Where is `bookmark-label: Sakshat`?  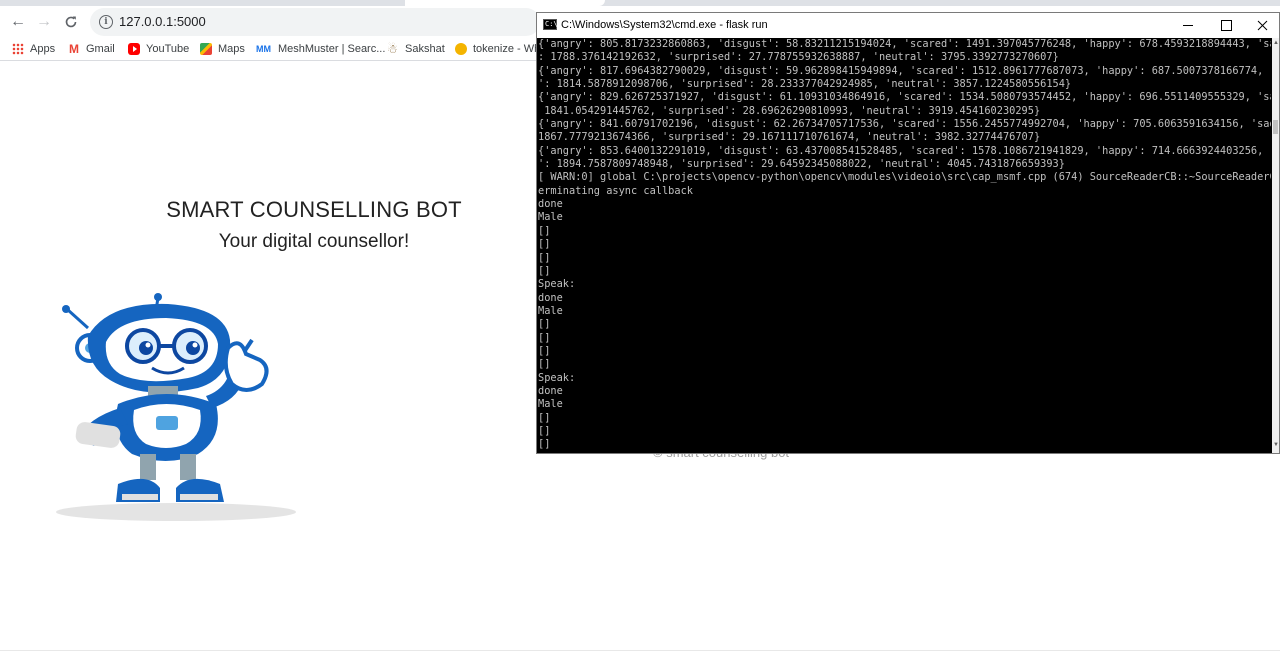 bookmark-label: Sakshat is located at coordinates (425, 49).